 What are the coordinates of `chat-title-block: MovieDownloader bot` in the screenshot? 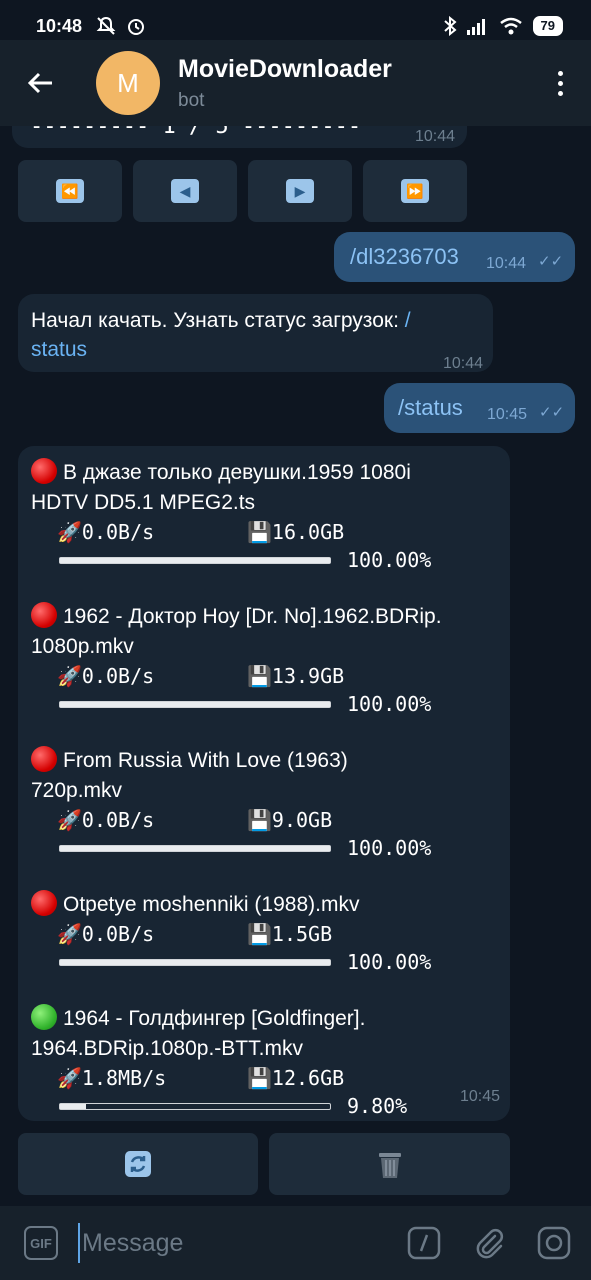 It's located at (285, 83).